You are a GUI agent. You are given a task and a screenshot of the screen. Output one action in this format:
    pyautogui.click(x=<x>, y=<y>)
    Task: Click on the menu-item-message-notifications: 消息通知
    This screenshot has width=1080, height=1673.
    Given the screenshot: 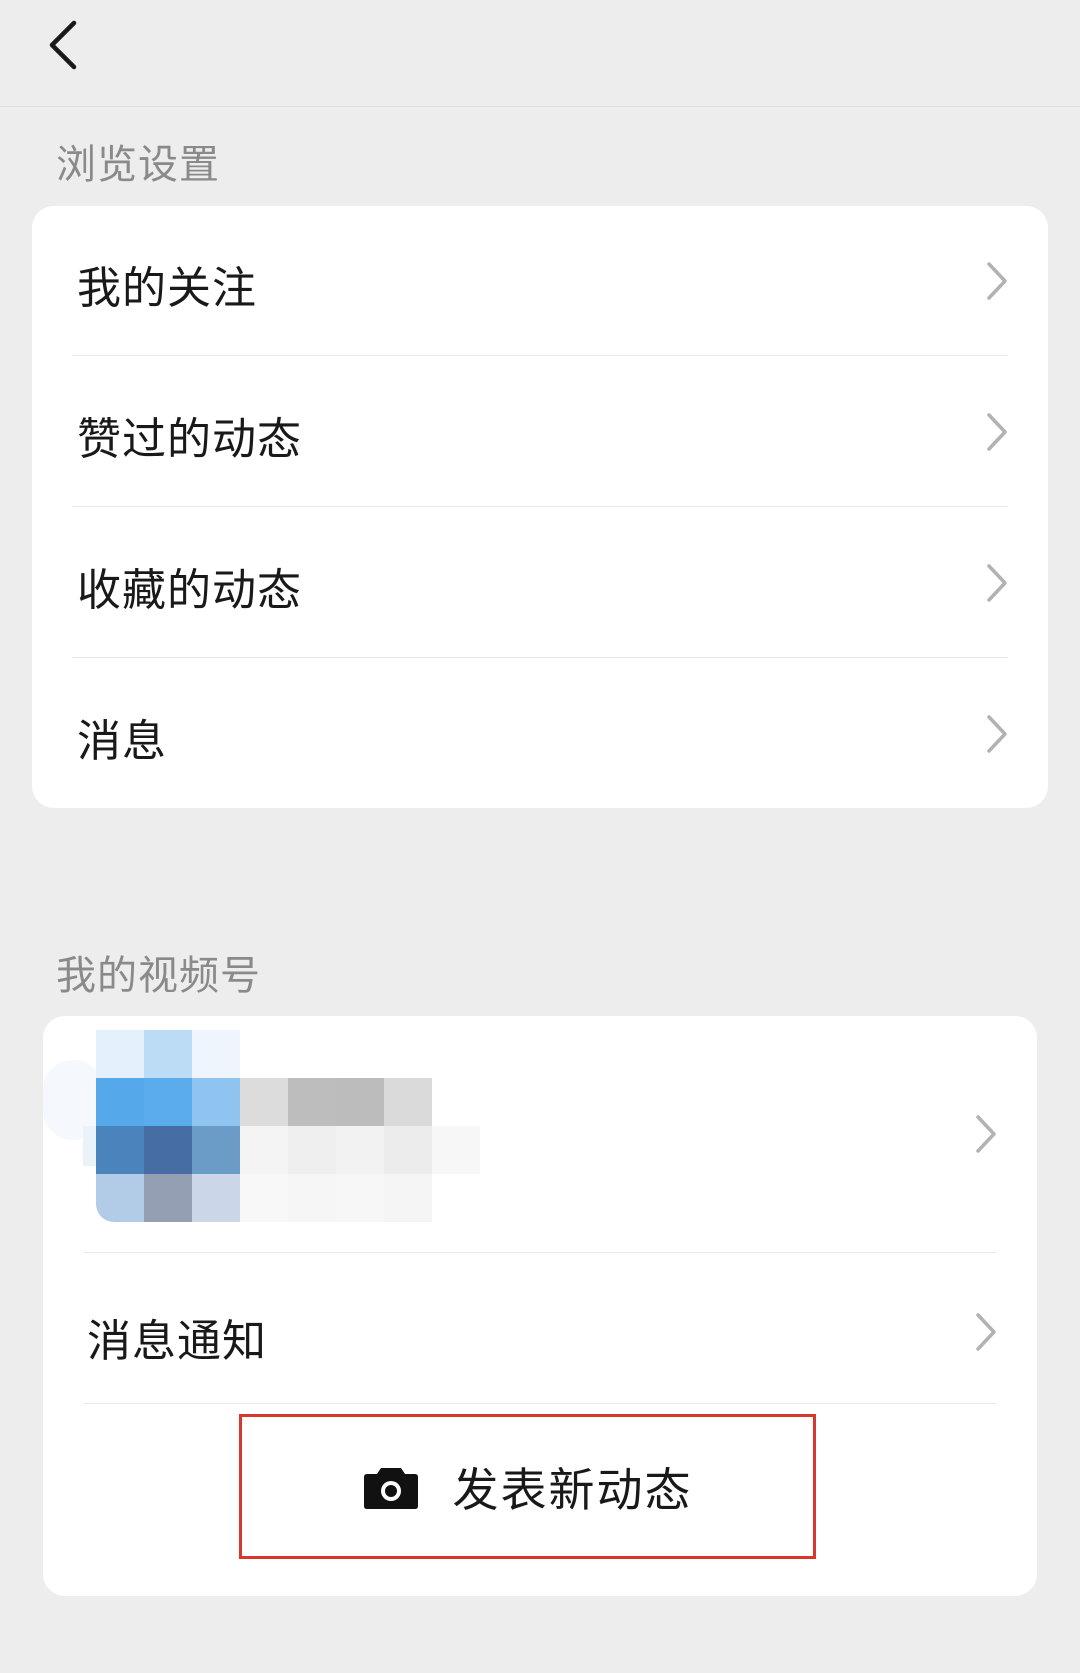 What is the action you would take?
    pyautogui.click(x=540, y=1328)
    